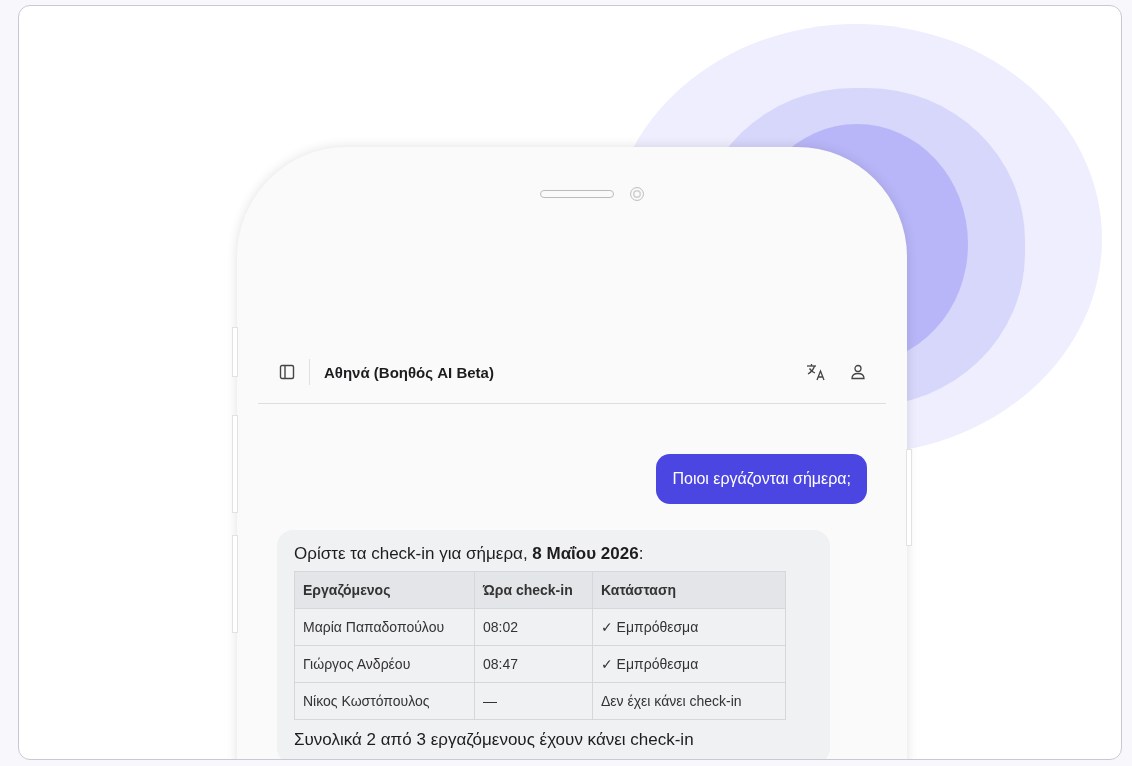 Image resolution: width=1132 pixels, height=766 pixels. Describe the element at coordinates (469, 554) in the screenshot. I see `message-text: Ορίστε τα check-in για σήμερα, 8 Μαΐου 2026:` at that location.